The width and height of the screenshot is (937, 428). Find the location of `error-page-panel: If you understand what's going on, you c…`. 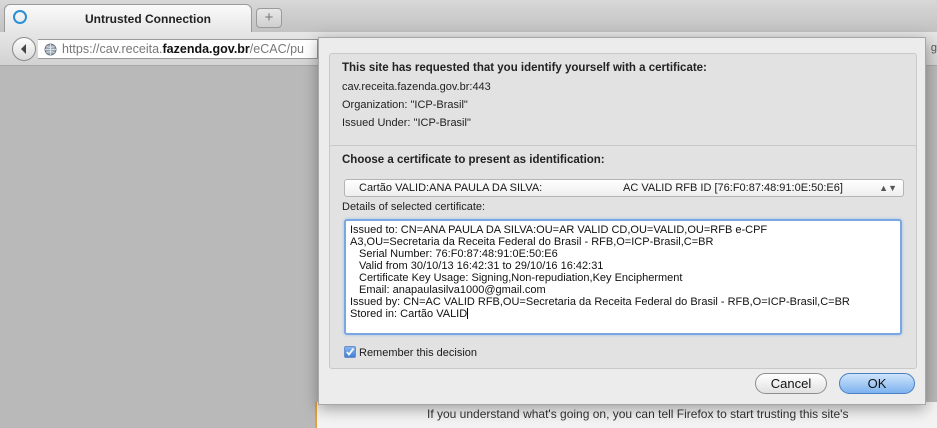

error-page-panel: If you understand what's going on, you c… is located at coordinates (626, 415).